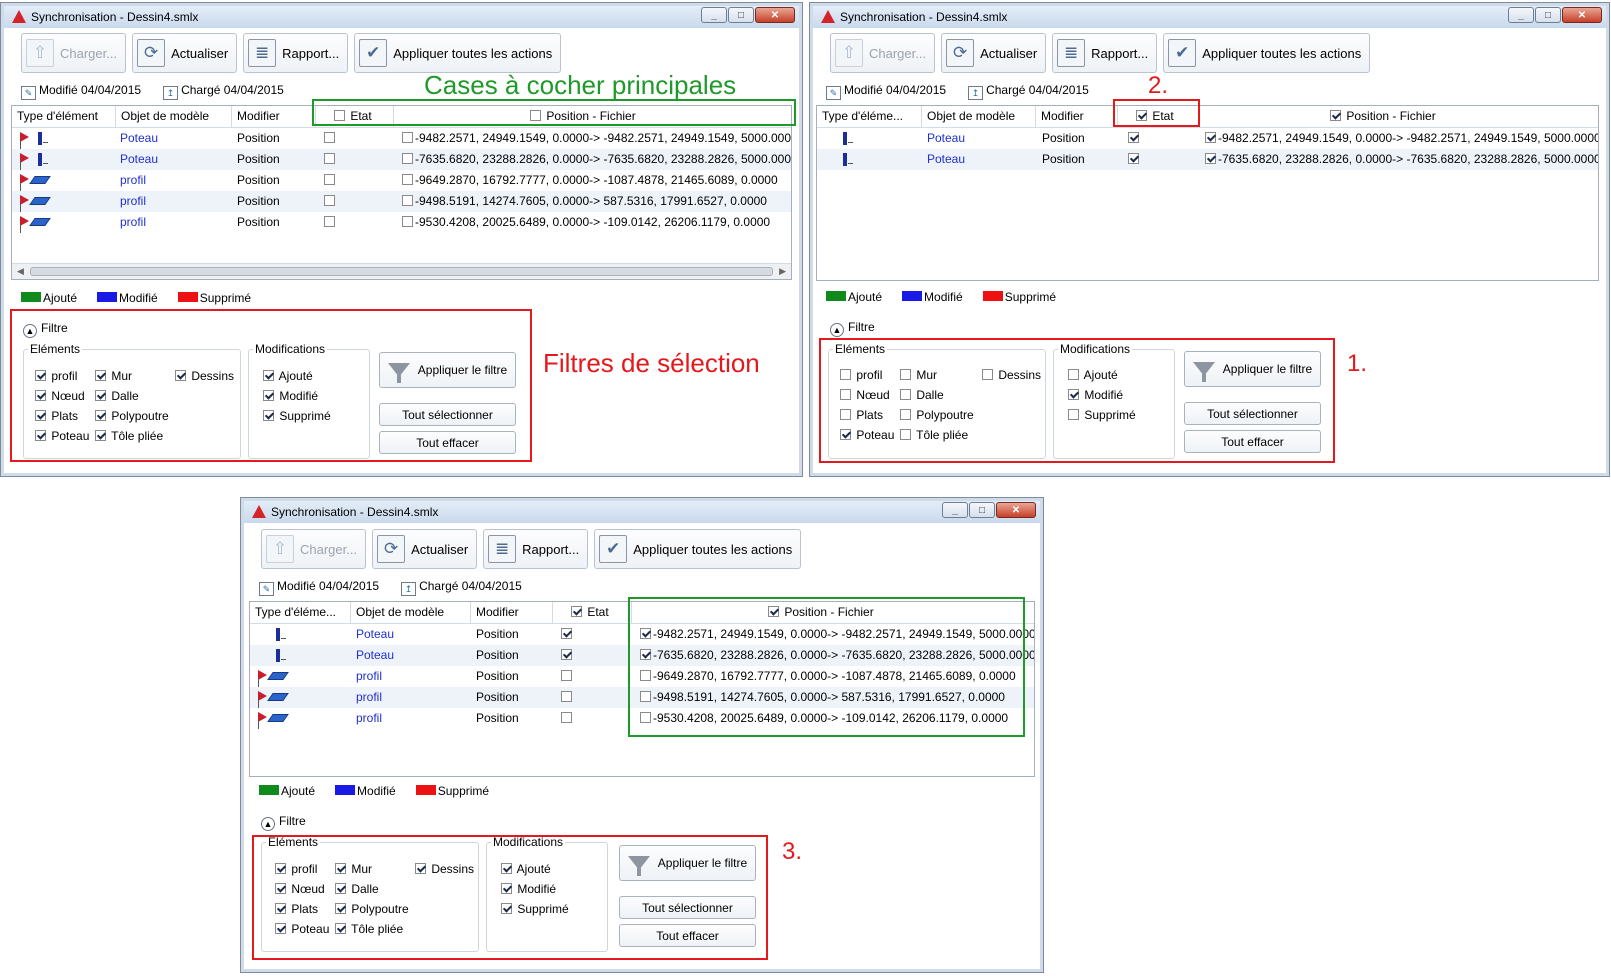 This screenshot has width=1611, height=980. Describe the element at coordinates (554, 112) in the screenshot. I see `main-checkboxes-highlight` at that location.